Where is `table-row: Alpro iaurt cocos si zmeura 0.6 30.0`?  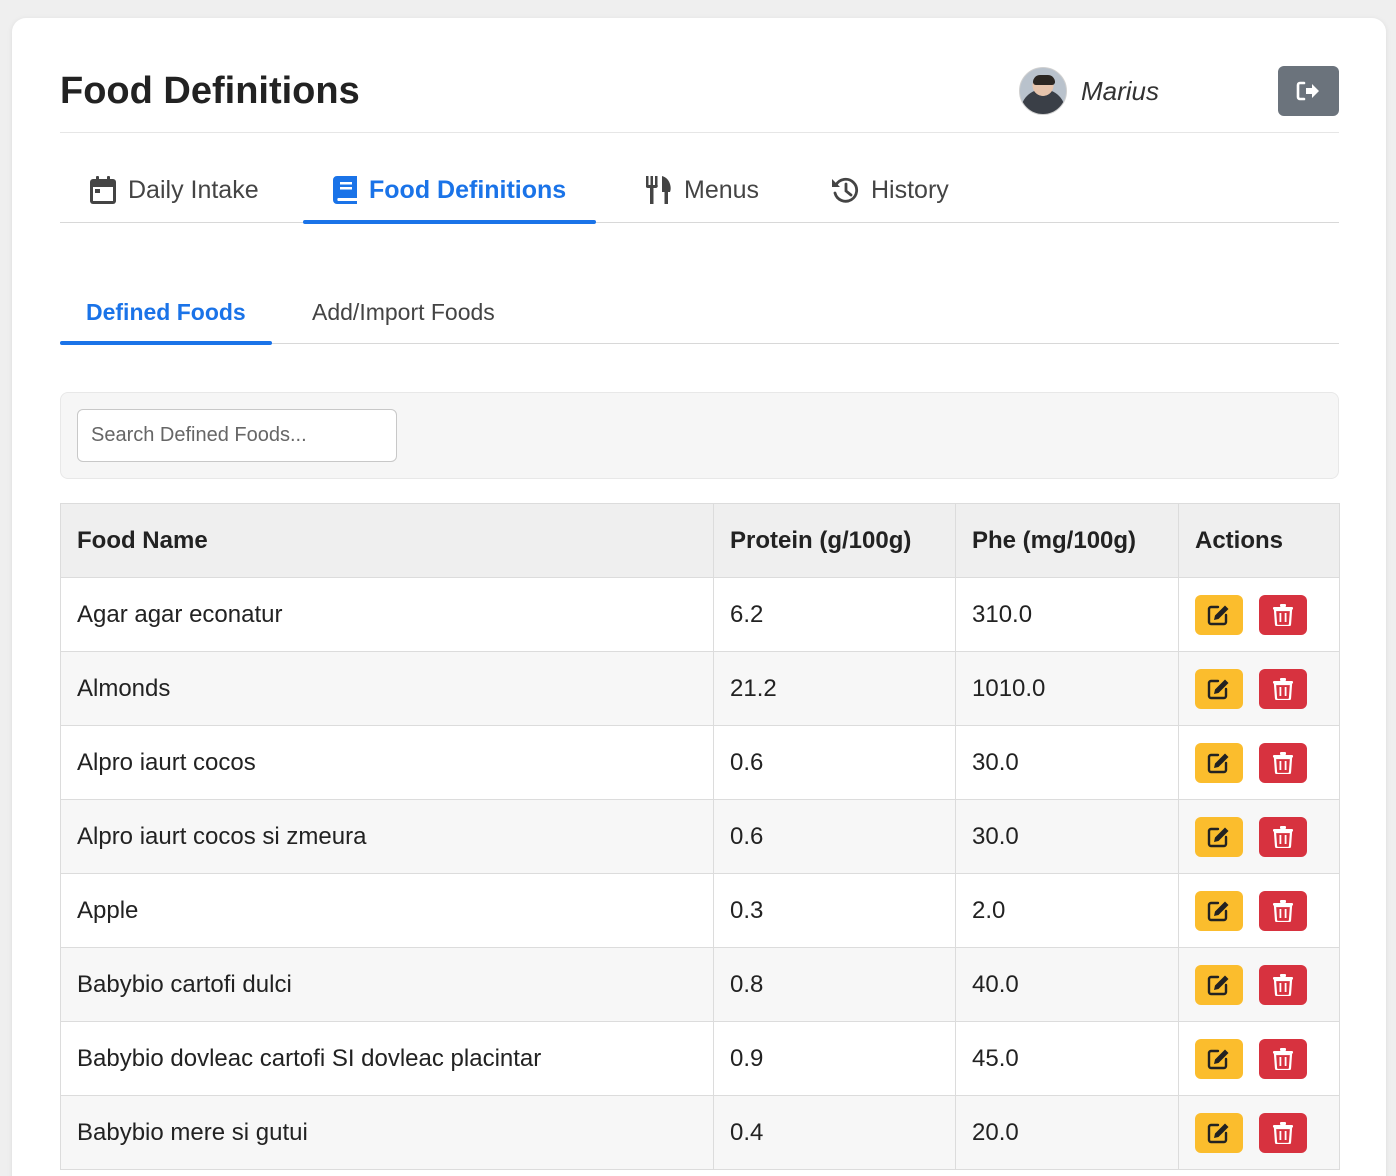
table-row: Alpro iaurt cocos si zmeura 0.6 30.0 is located at coordinates (700, 836).